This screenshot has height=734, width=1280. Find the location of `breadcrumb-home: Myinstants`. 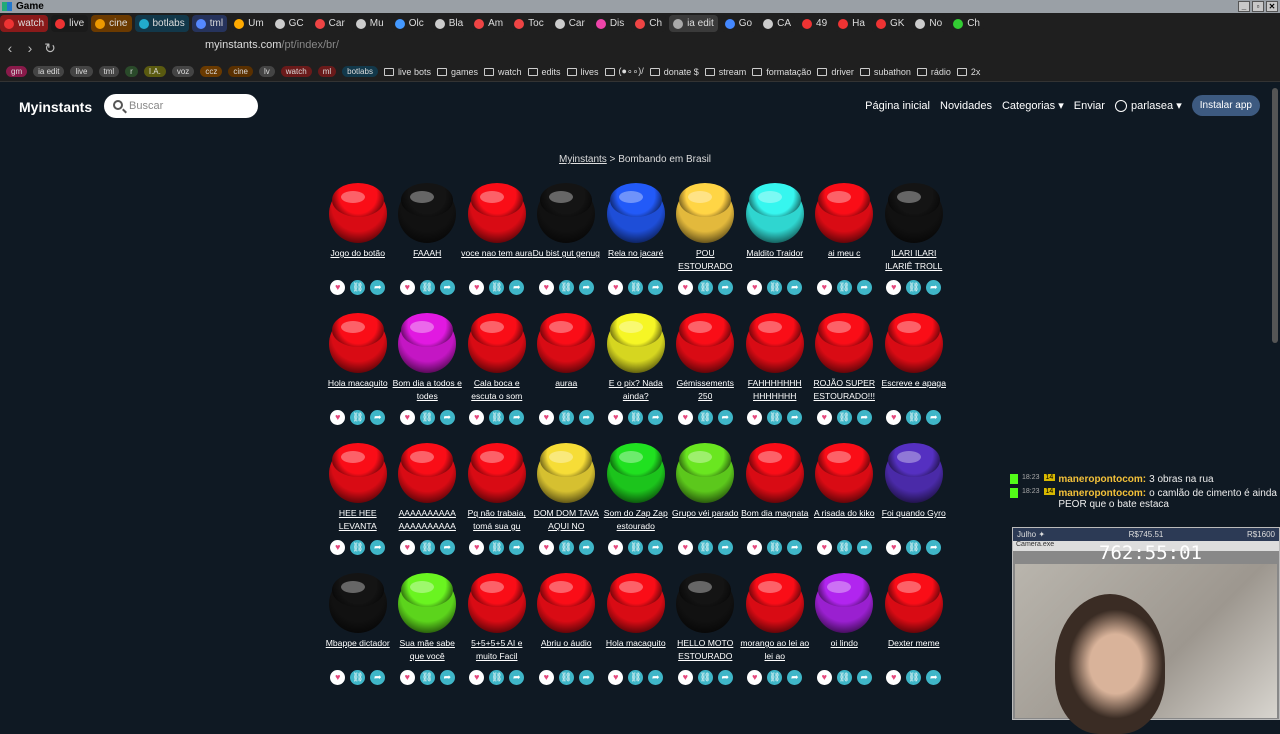

breadcrumb-home: Myinstants is located at coordinates (583, 159).